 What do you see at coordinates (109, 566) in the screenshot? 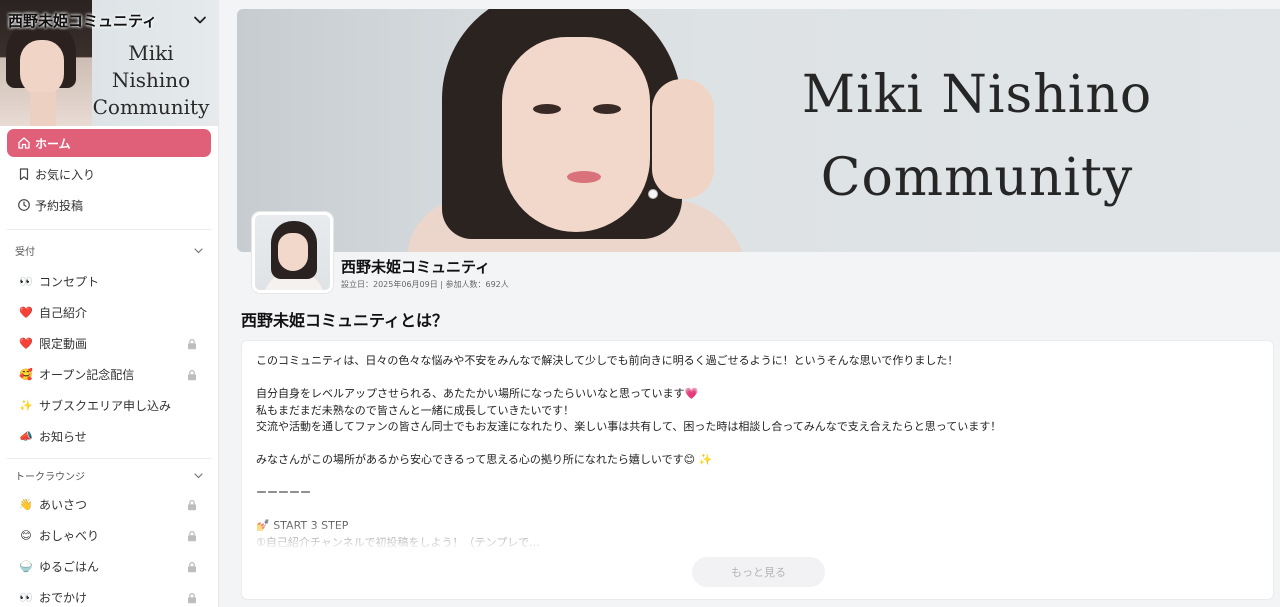
I see `channel-casual-meals: 🍚 ゆるごはん` at bounding box center [109, 566].